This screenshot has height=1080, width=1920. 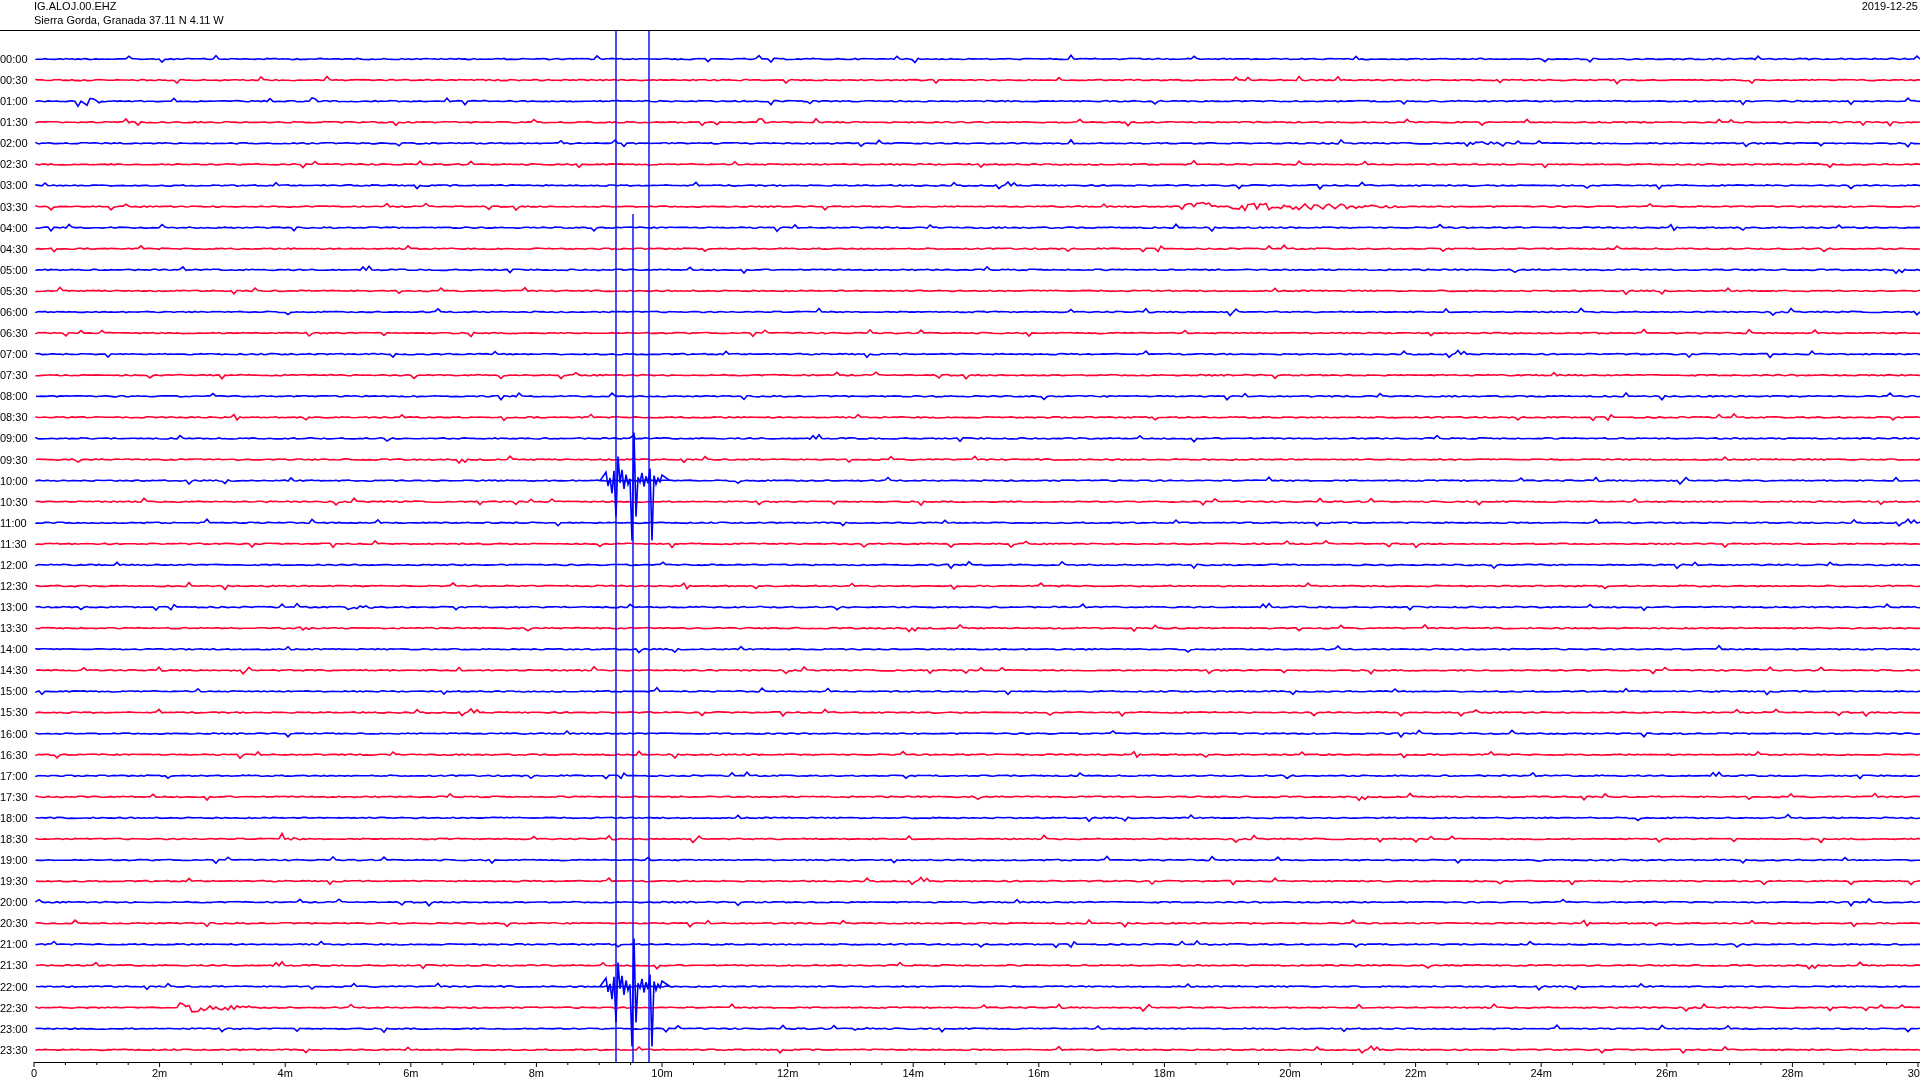 What do you see at coordinates (14, 986) in the screenshot?
I see `hour-label: 22:00` at bounding box center [14, 986].